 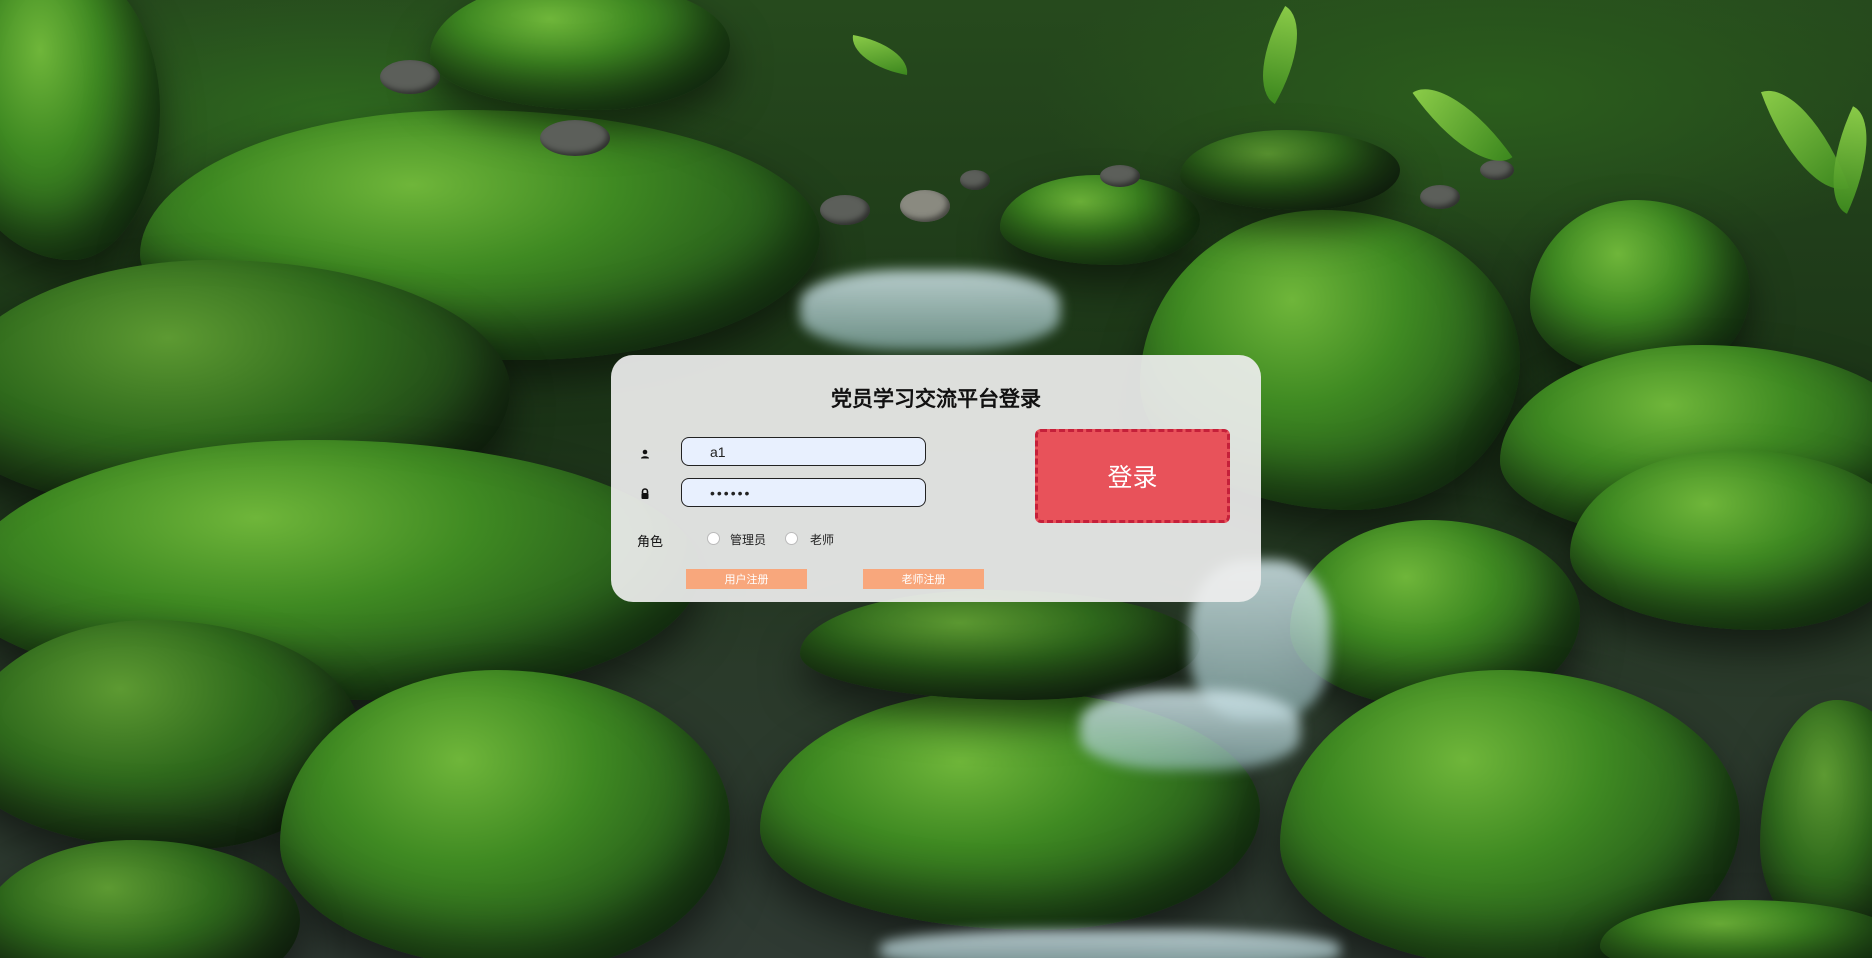 What do you see at coordinates (791, 538) in the screenshot?
I see `role-teacher-radio` at bounding box center [791, 538].